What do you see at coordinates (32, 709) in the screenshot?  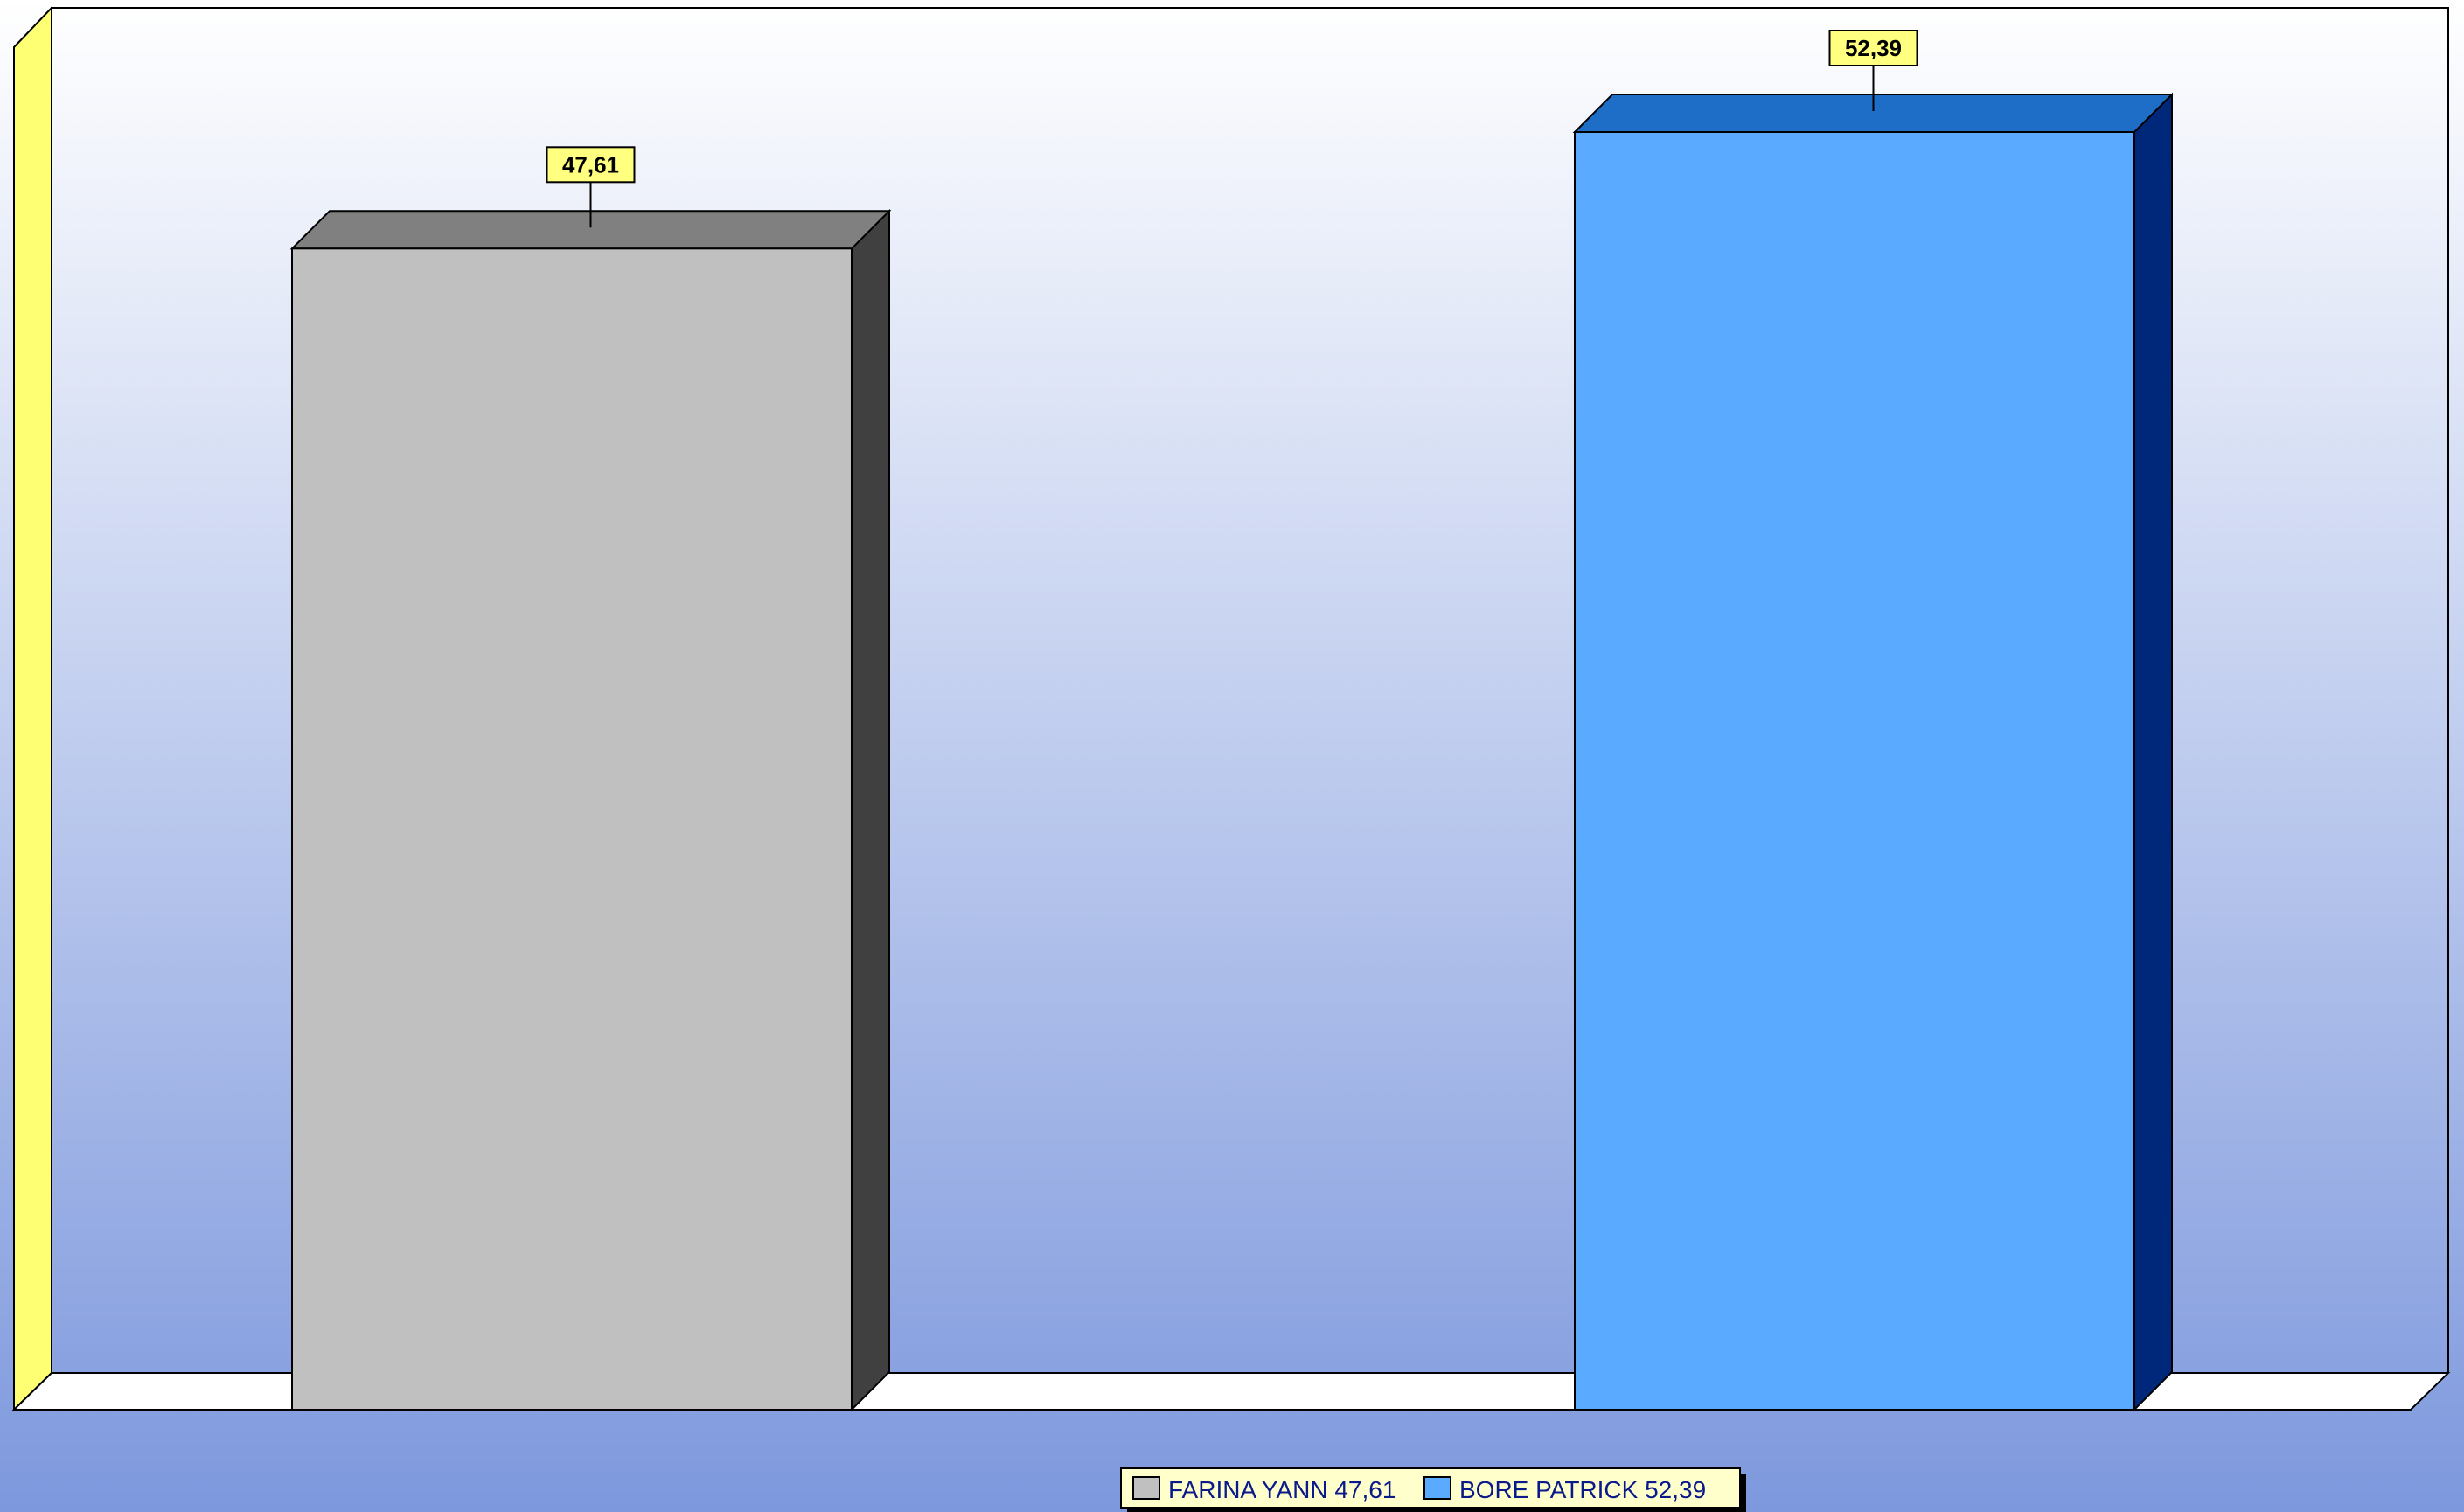 I see `left-wall` at bounding box center [32, 709].